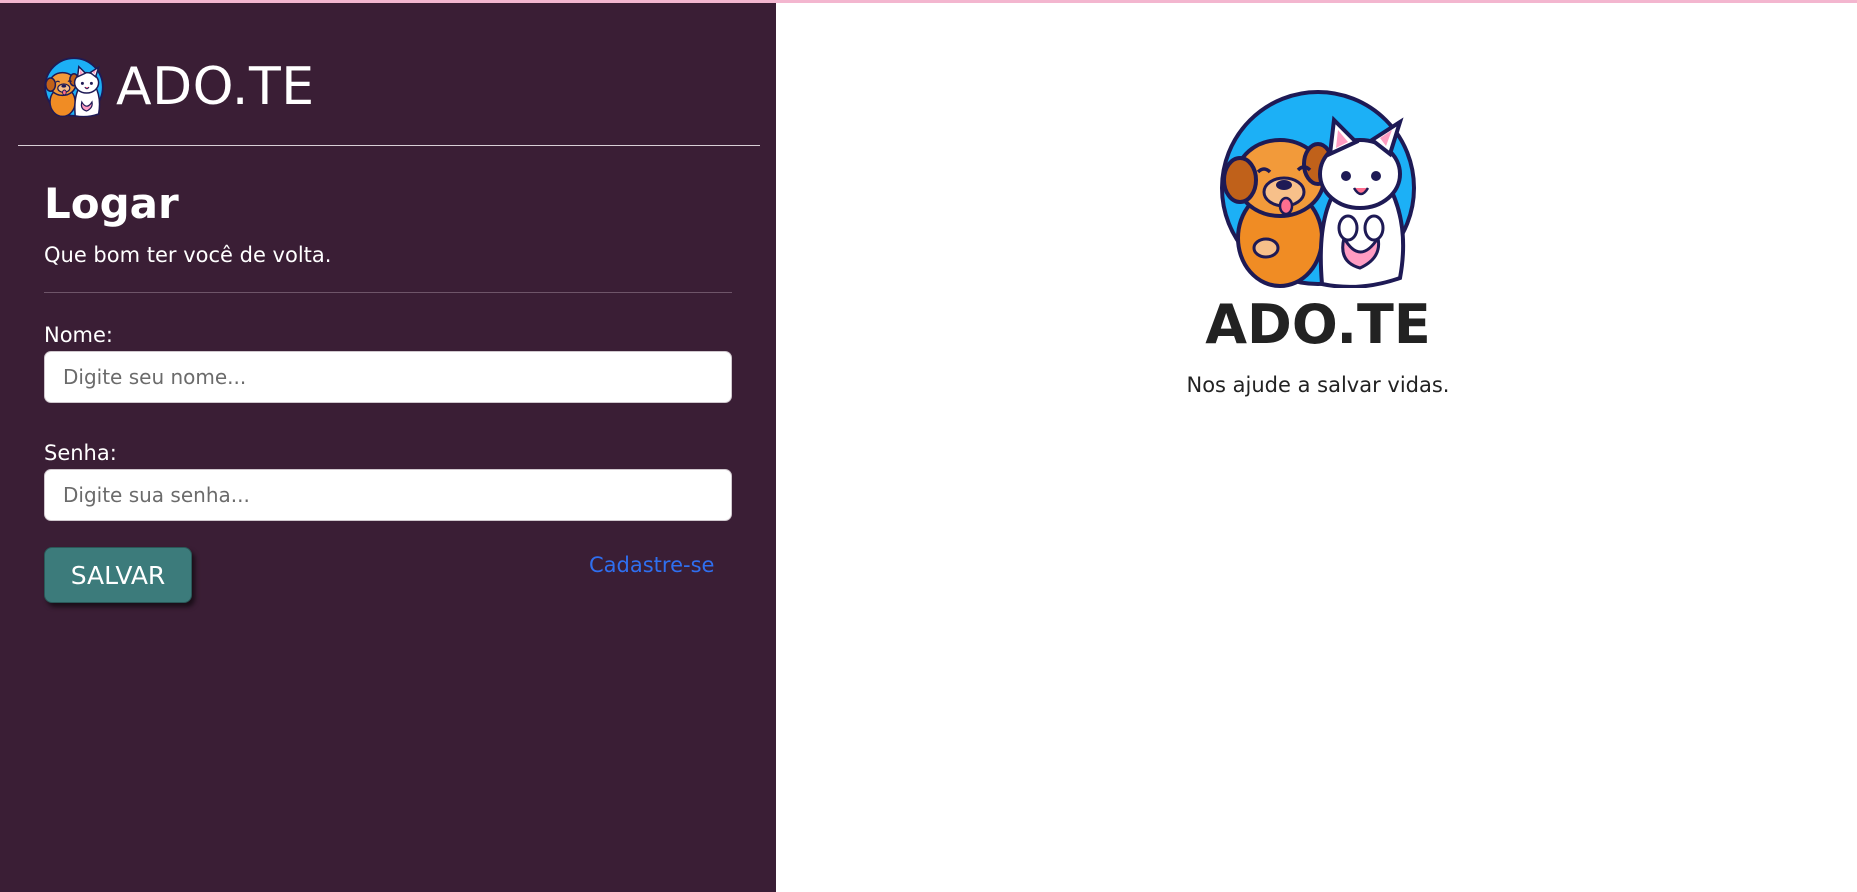 The width and height of the screenshot is (1857, 892). What do you see at coordinates (388, 377) in the screenshot?
I see `name-input` at bounding box center [388, 377].